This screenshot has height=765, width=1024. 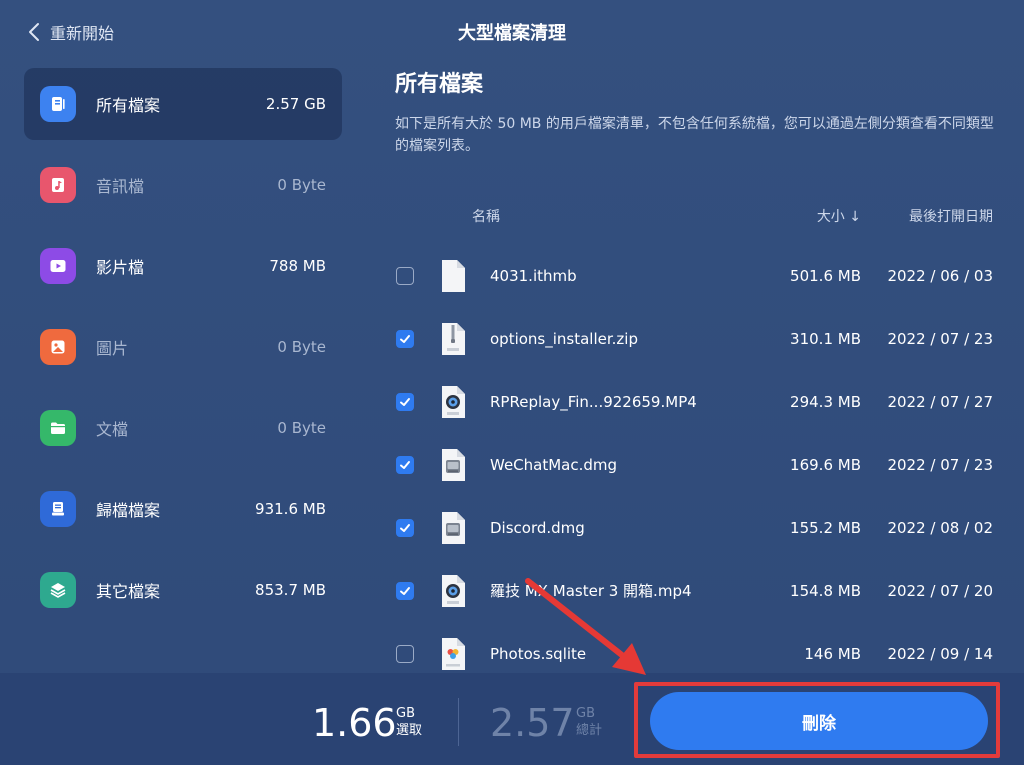 I want to click on sqlite-file-icon, so click(x=453, y=653).